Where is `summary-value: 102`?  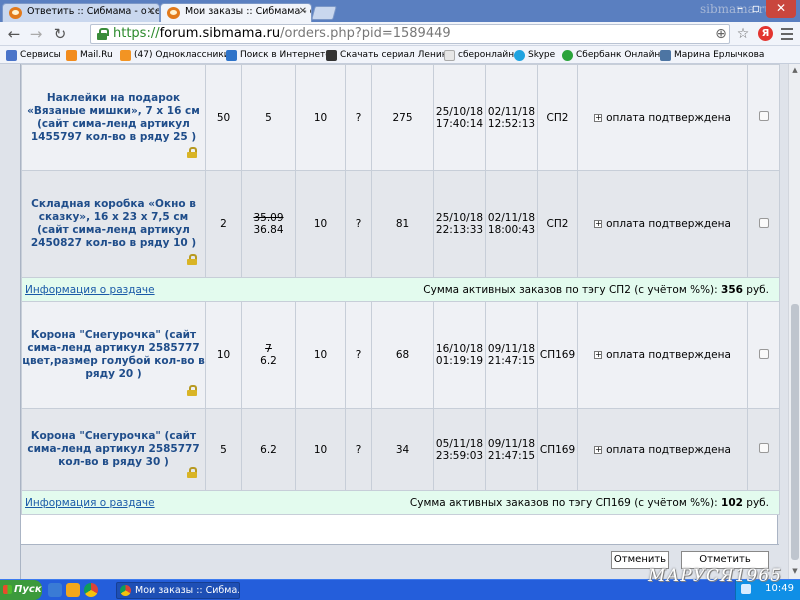 summary-value: 102 is located at coordinates (732, 502).